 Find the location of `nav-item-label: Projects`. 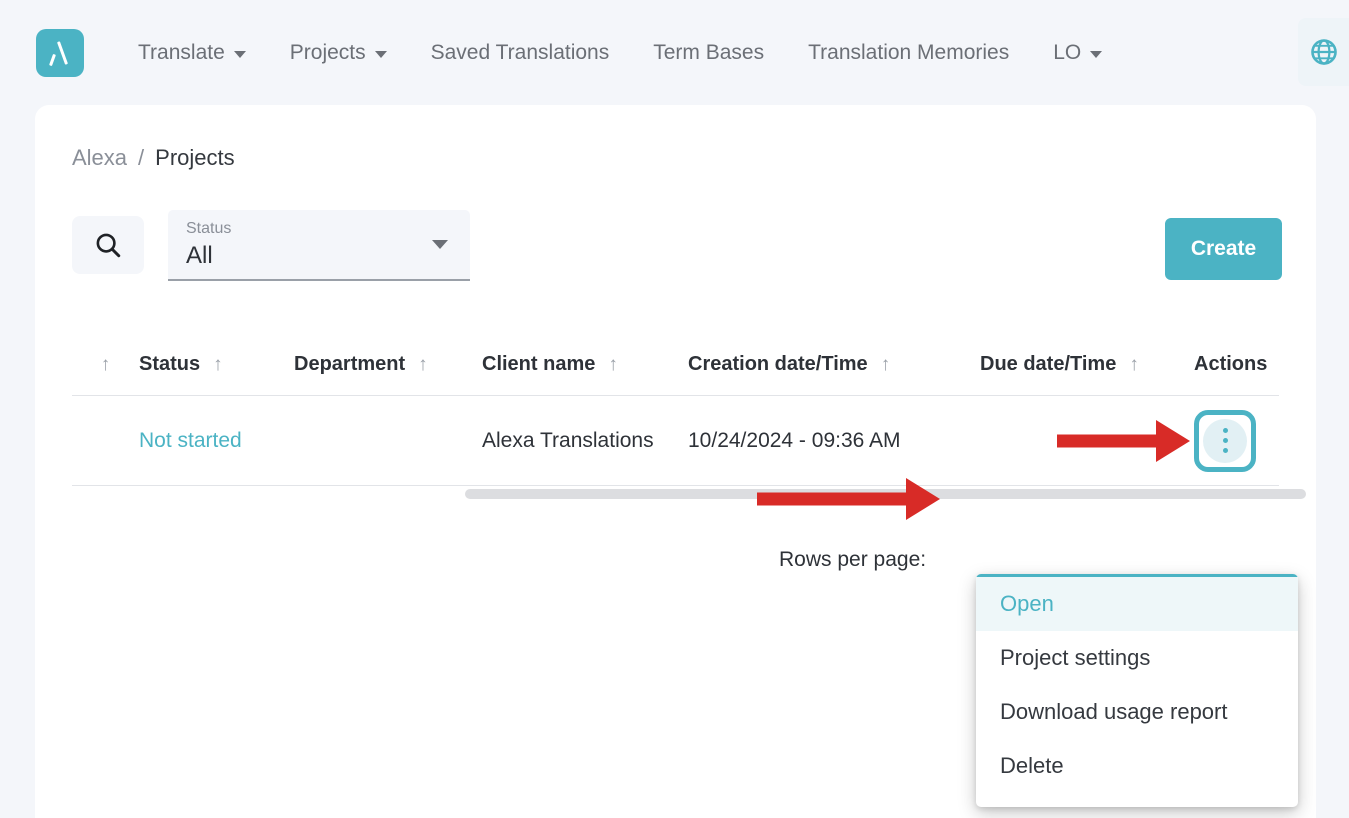

nav-item-label: Projects is located at coordinates (327, 52).